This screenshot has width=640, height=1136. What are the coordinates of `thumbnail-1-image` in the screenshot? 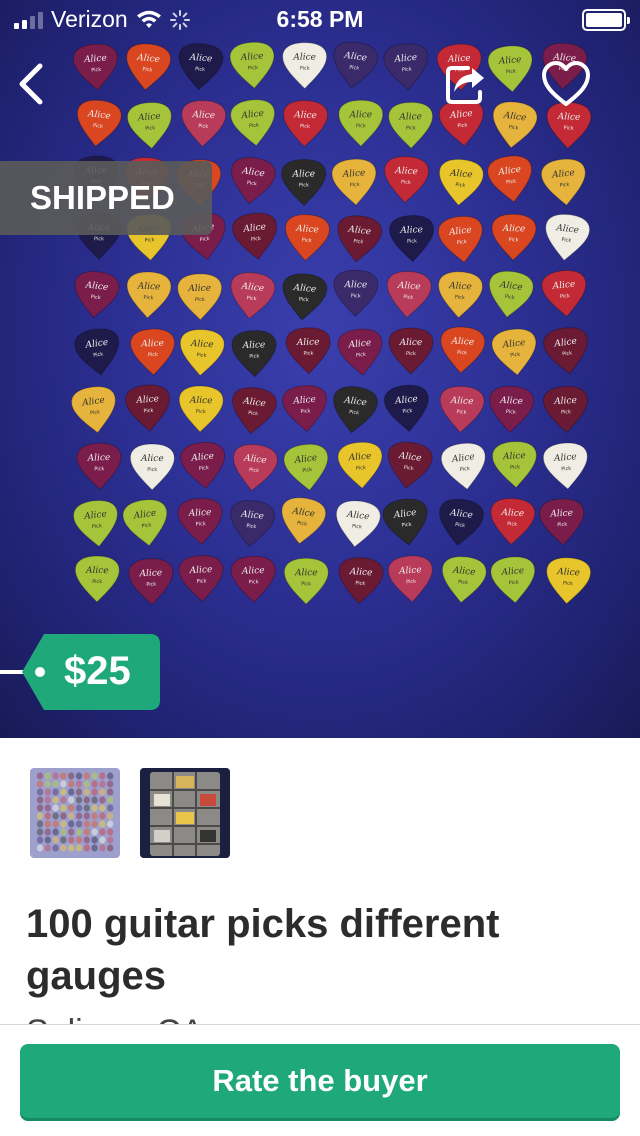 It's located at (75, 812).